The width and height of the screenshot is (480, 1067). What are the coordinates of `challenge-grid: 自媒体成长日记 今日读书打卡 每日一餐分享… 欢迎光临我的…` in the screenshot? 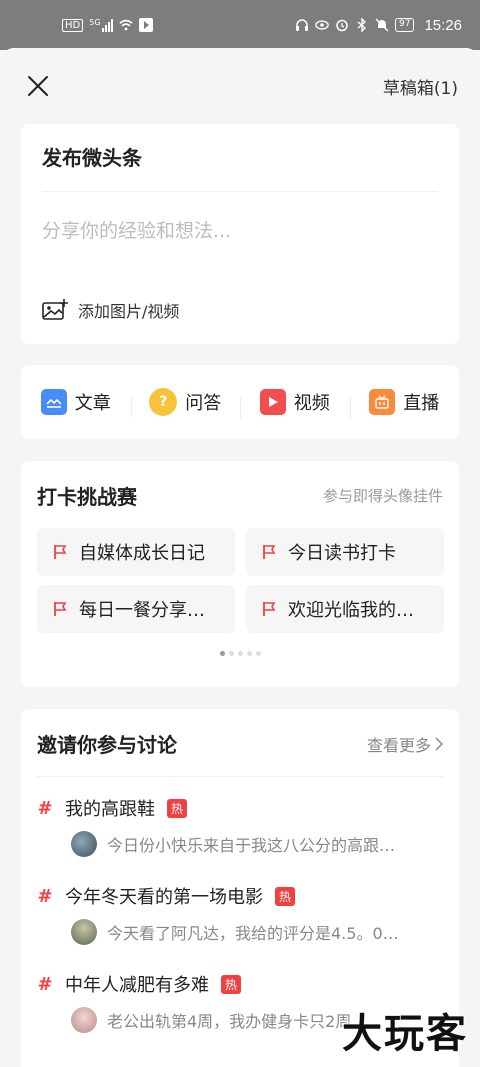 It's located at (240, 580).